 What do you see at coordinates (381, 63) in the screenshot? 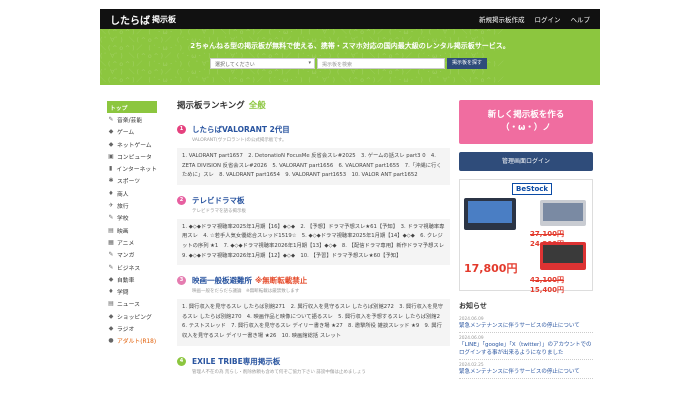
I see `search-input: 掲示板を検索` at bounding box center [381, 63].